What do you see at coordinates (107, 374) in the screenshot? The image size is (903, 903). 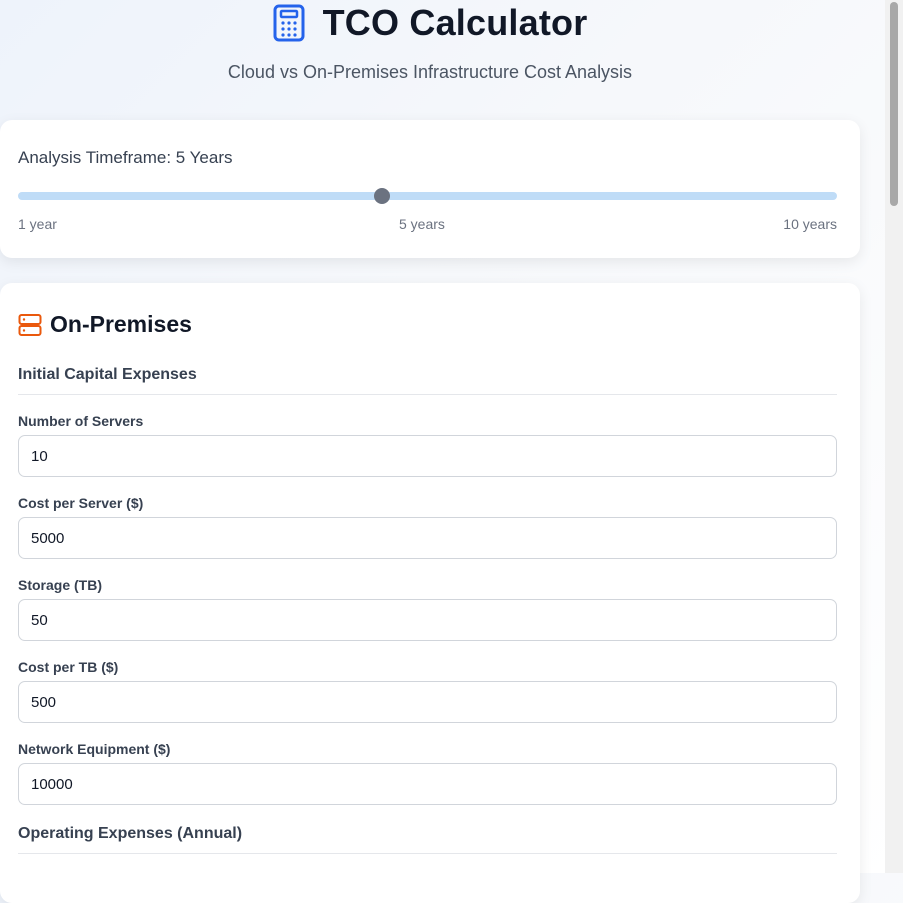 I see `capex-title: Initial Capital Expenses` at bounding box center [107, 374].